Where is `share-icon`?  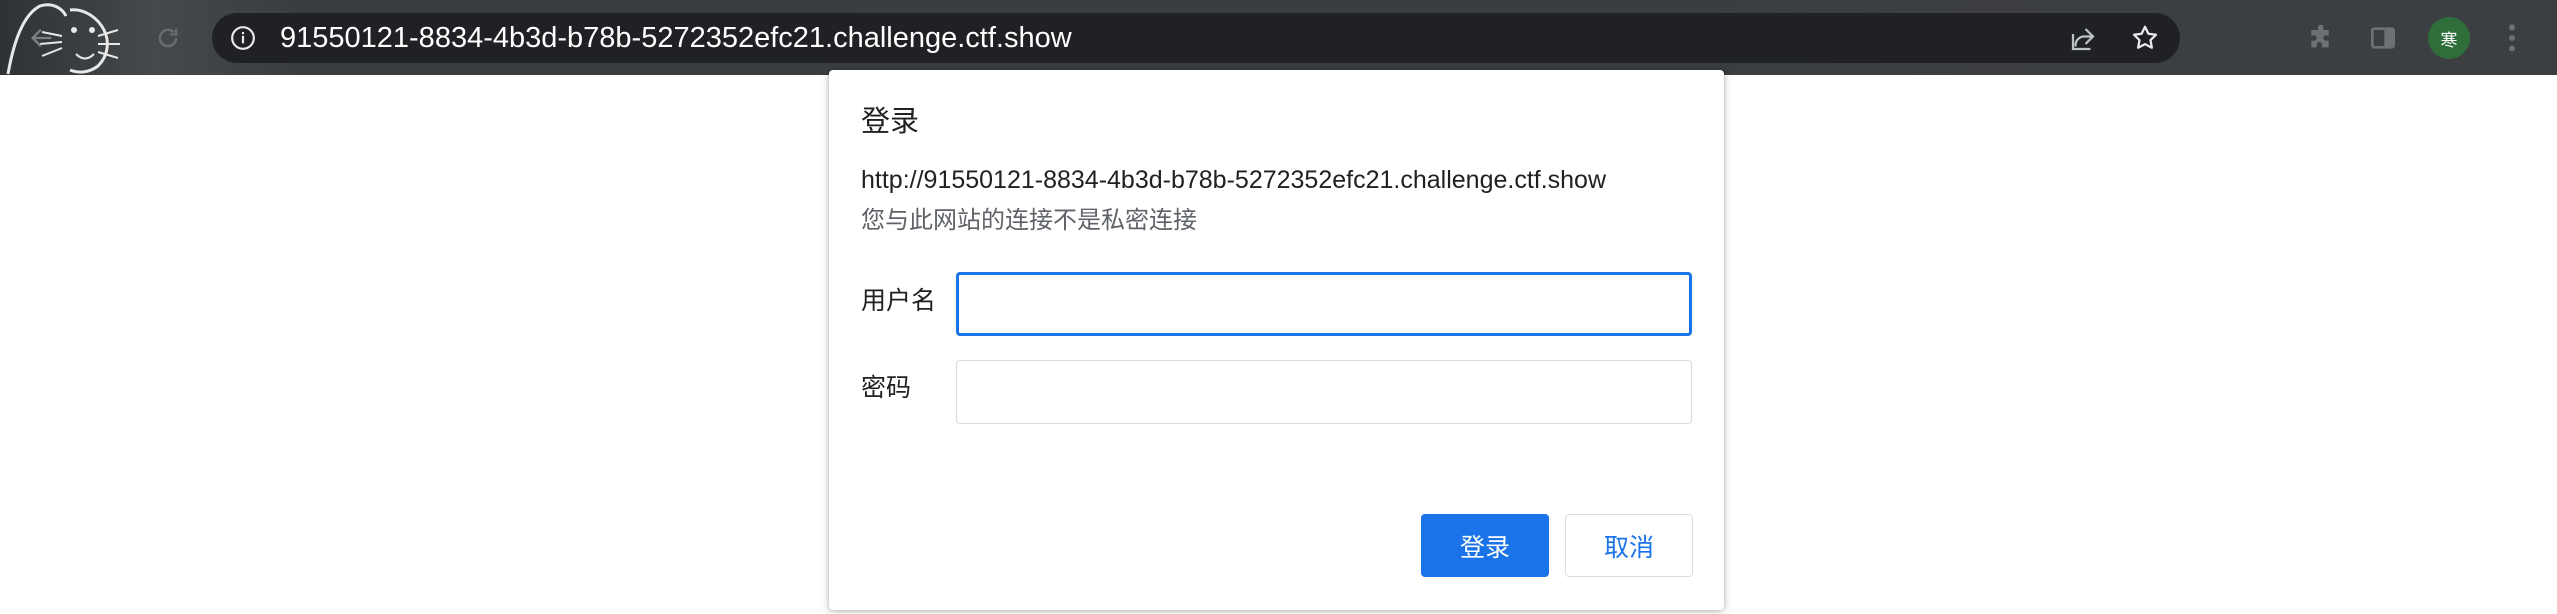
share-icon is located at coordinates (2083, 39).